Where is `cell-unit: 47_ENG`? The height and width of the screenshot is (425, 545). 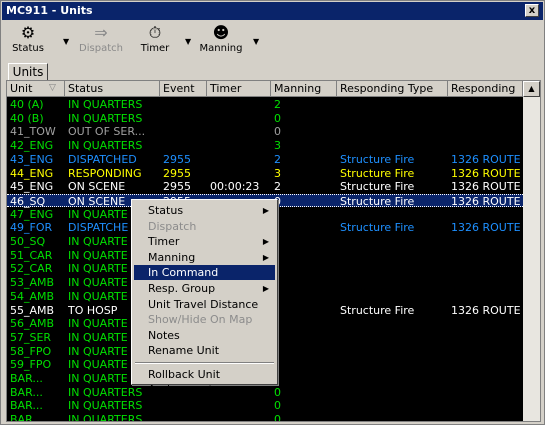
cell-unit: 47_ENG is located at coordinates (32, 214).